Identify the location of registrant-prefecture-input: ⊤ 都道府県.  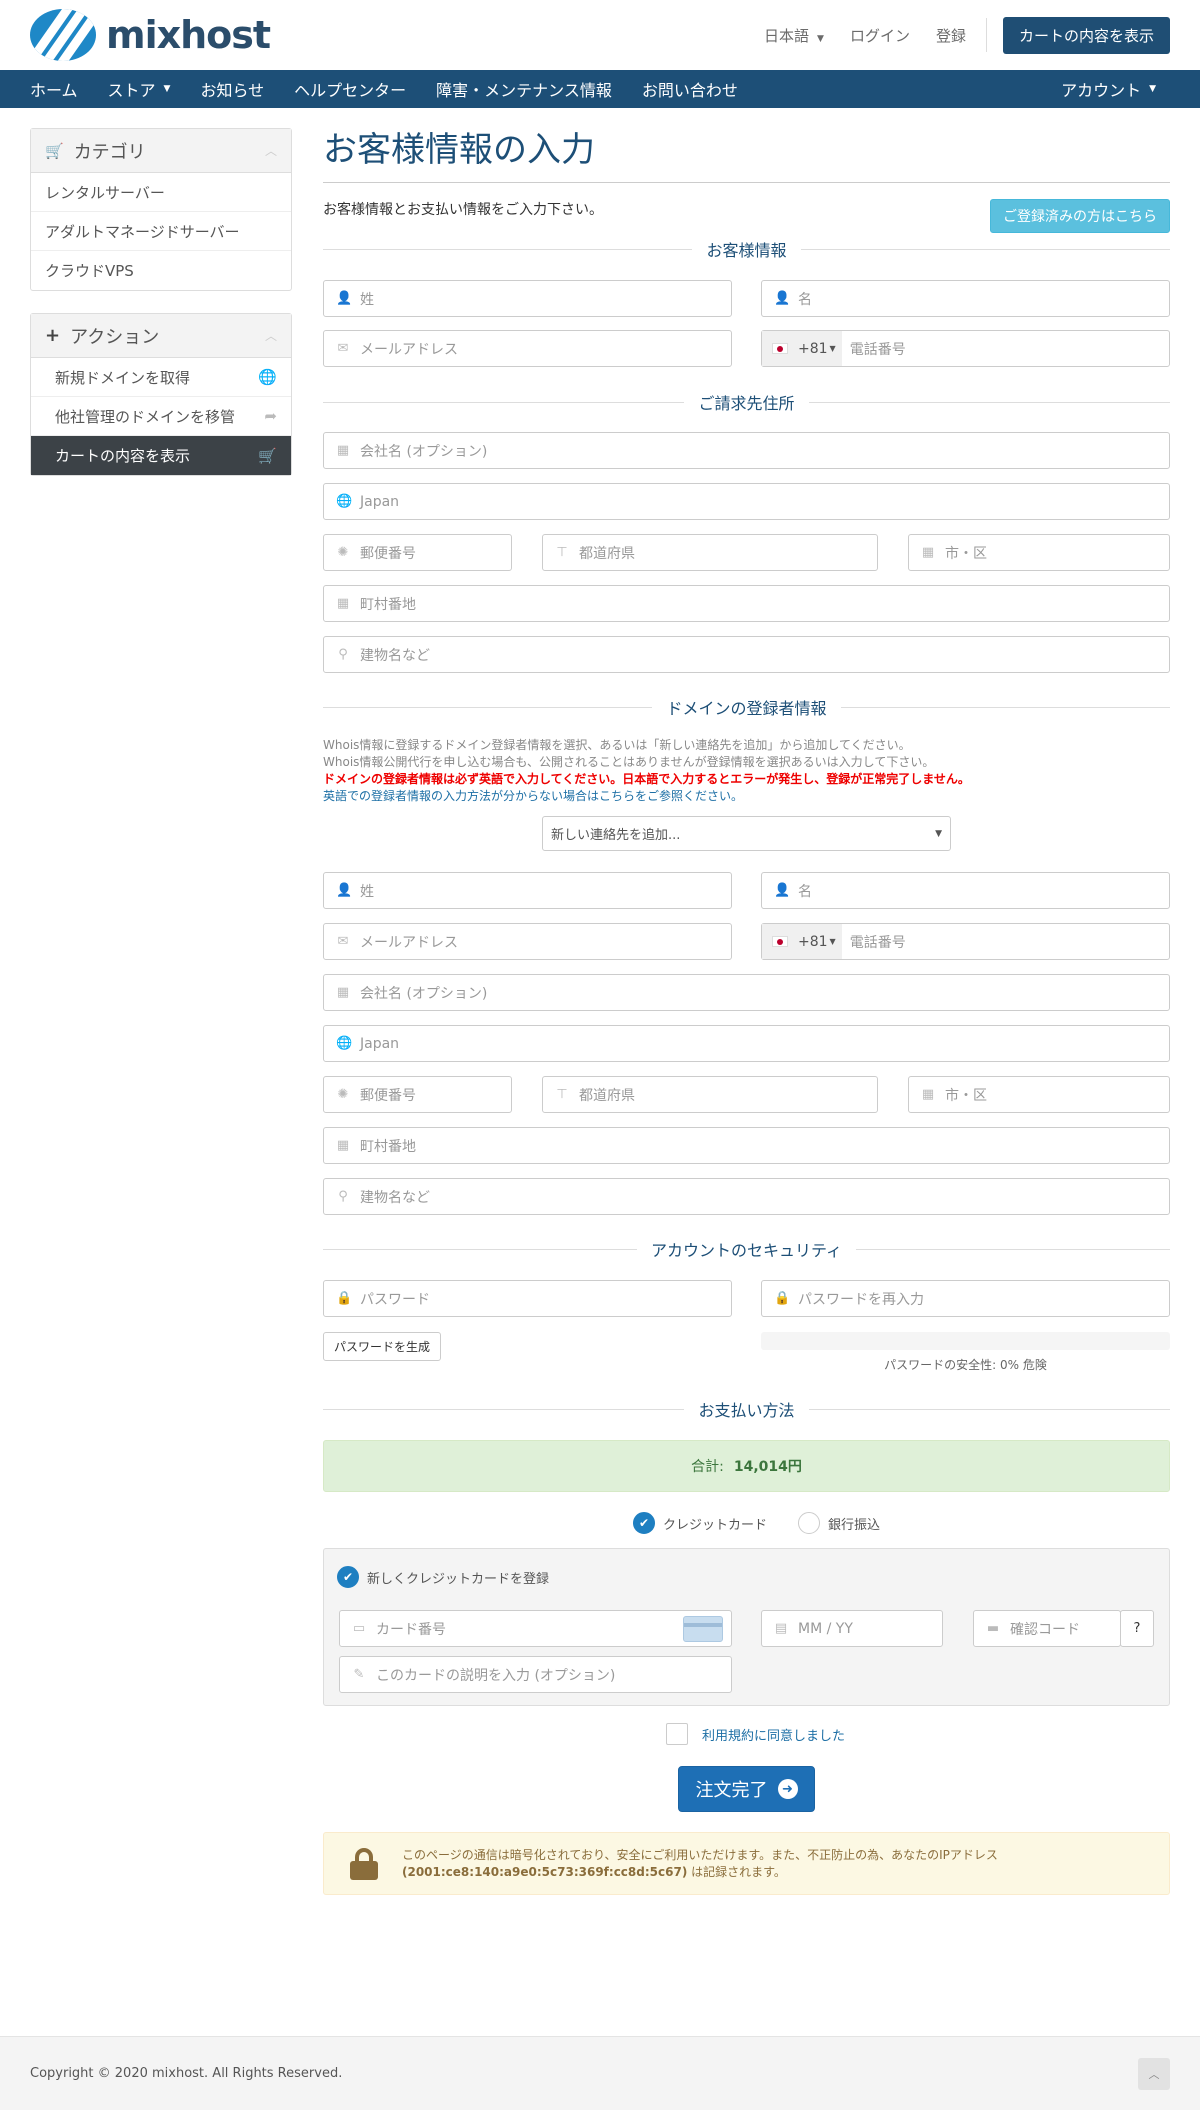
(710, 1094).